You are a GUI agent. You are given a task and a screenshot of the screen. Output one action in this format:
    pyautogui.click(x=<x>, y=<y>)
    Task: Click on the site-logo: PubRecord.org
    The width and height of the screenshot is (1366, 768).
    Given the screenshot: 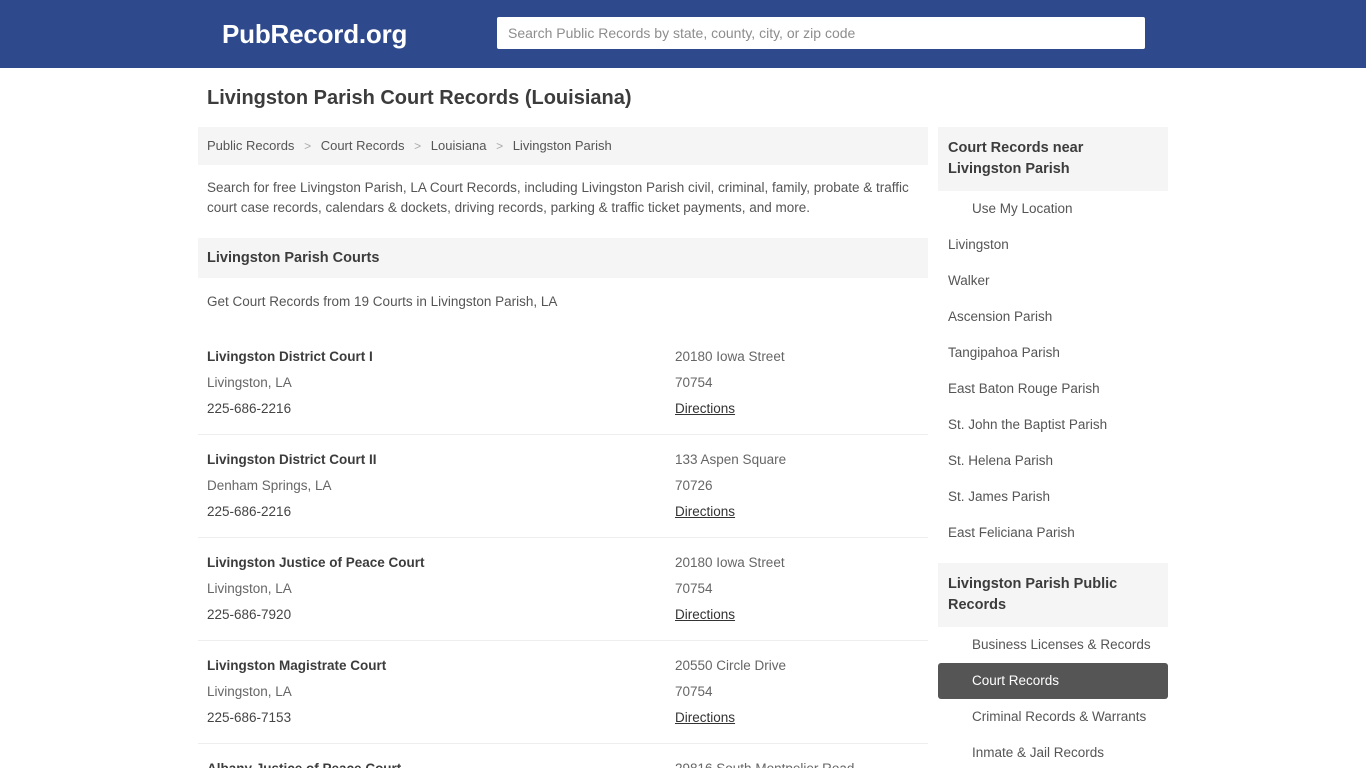 What is the action you would take?
    pyautogui.click(x=314, y=34)
    